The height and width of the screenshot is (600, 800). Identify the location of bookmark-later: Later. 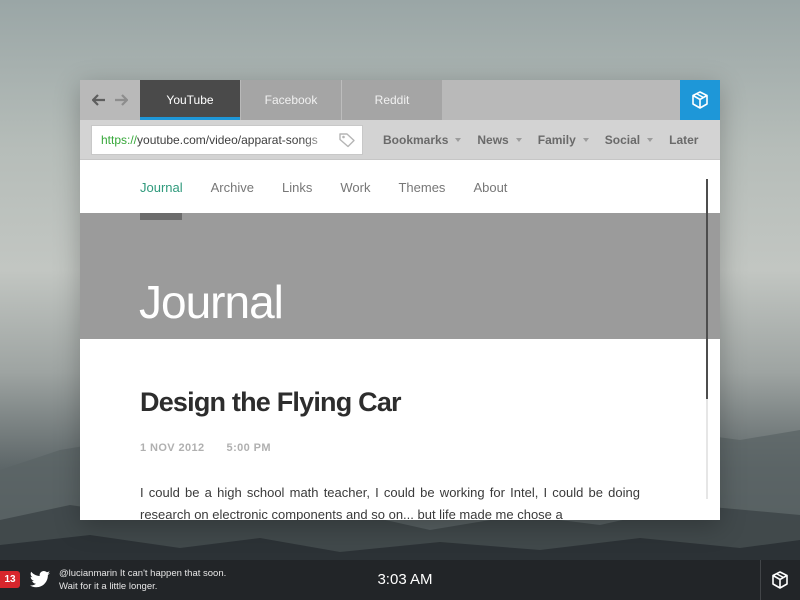
(683, 140).